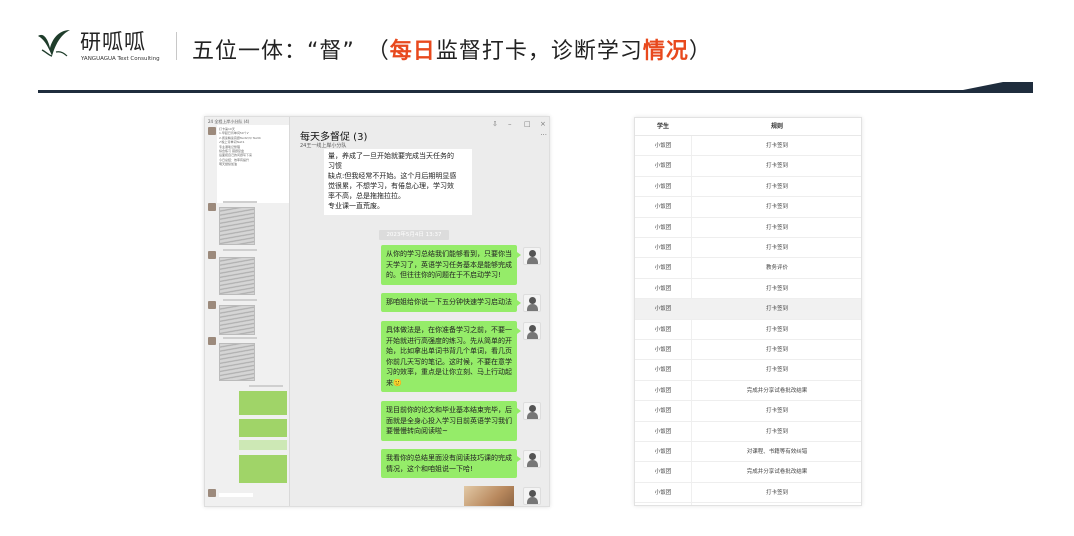 This screenshot has width=1074, height=536. I want to click on header-divider, so click(176, 46).